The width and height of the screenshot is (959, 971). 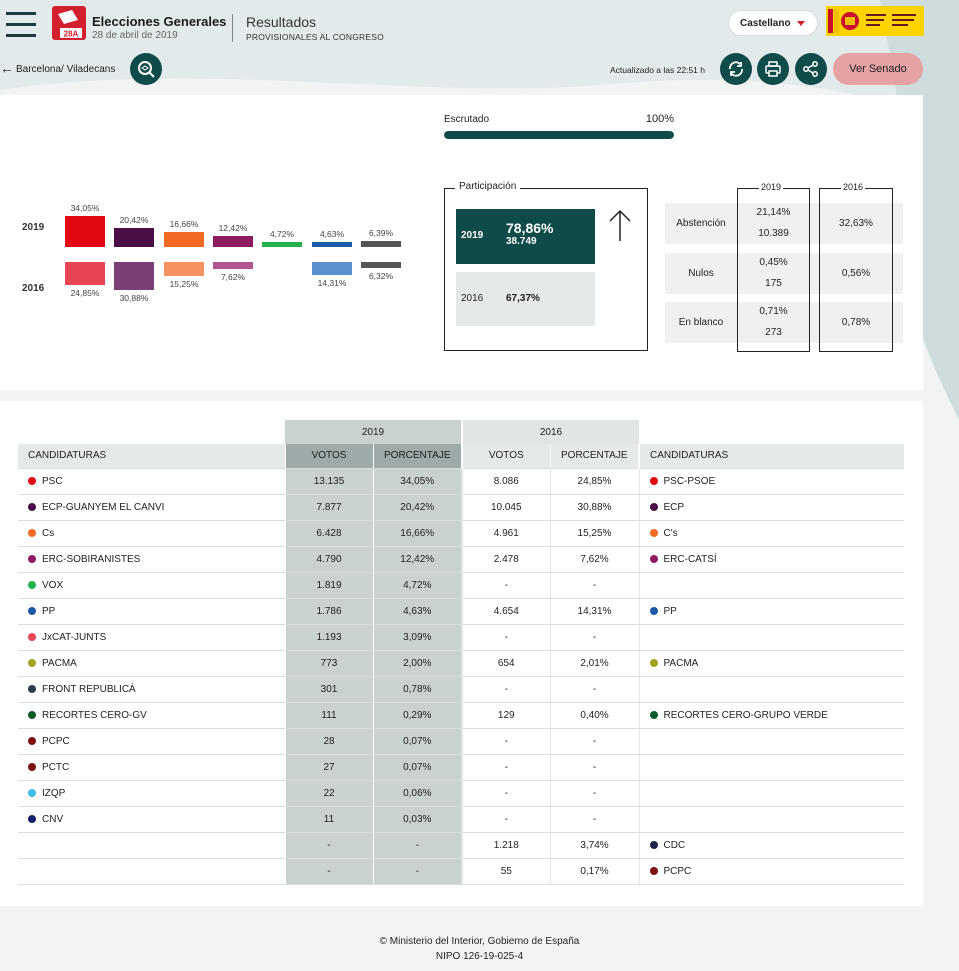 I want to click on party-name-2016: PP, so click(x=771, y=611).